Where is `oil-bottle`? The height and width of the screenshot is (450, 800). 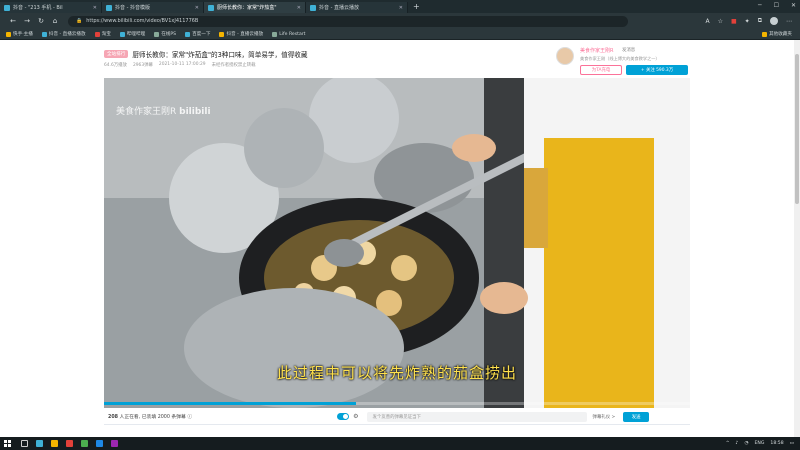 oil-bottle is located at coordinates (536, 208).